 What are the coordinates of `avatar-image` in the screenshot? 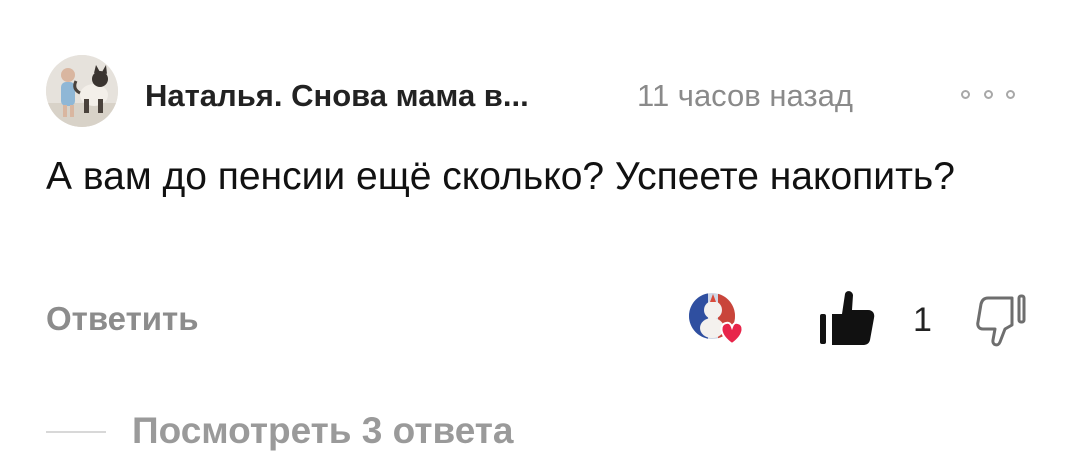 It's located at (82, 91).